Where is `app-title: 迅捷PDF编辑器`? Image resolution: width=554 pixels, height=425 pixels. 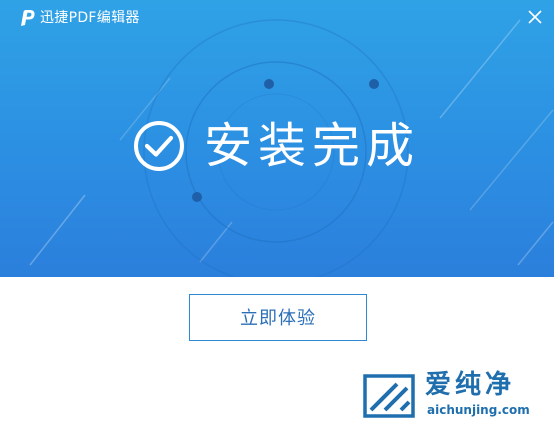
app-title: 迅捷PDF编辑器 is located at coordinates (90, 18).